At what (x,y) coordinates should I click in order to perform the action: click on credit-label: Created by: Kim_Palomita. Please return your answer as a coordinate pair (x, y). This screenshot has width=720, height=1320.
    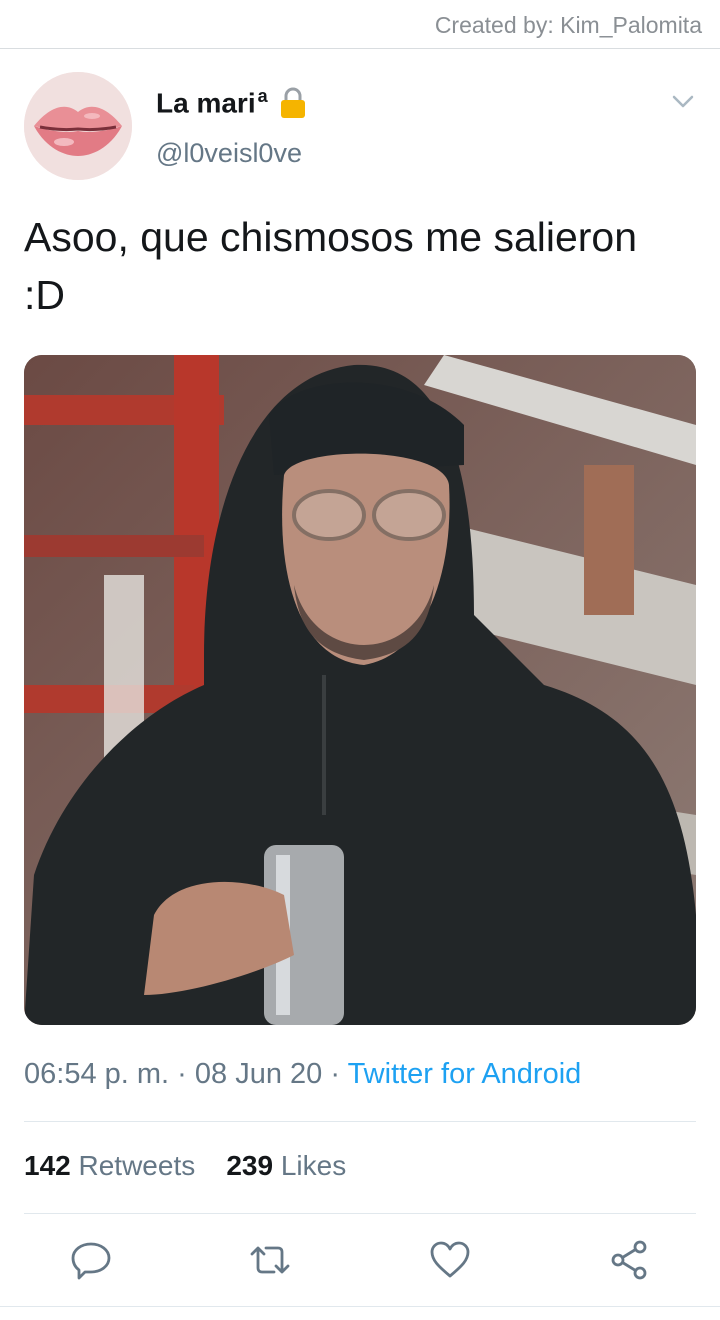
    Looking at the image, I should click on (568, 25).